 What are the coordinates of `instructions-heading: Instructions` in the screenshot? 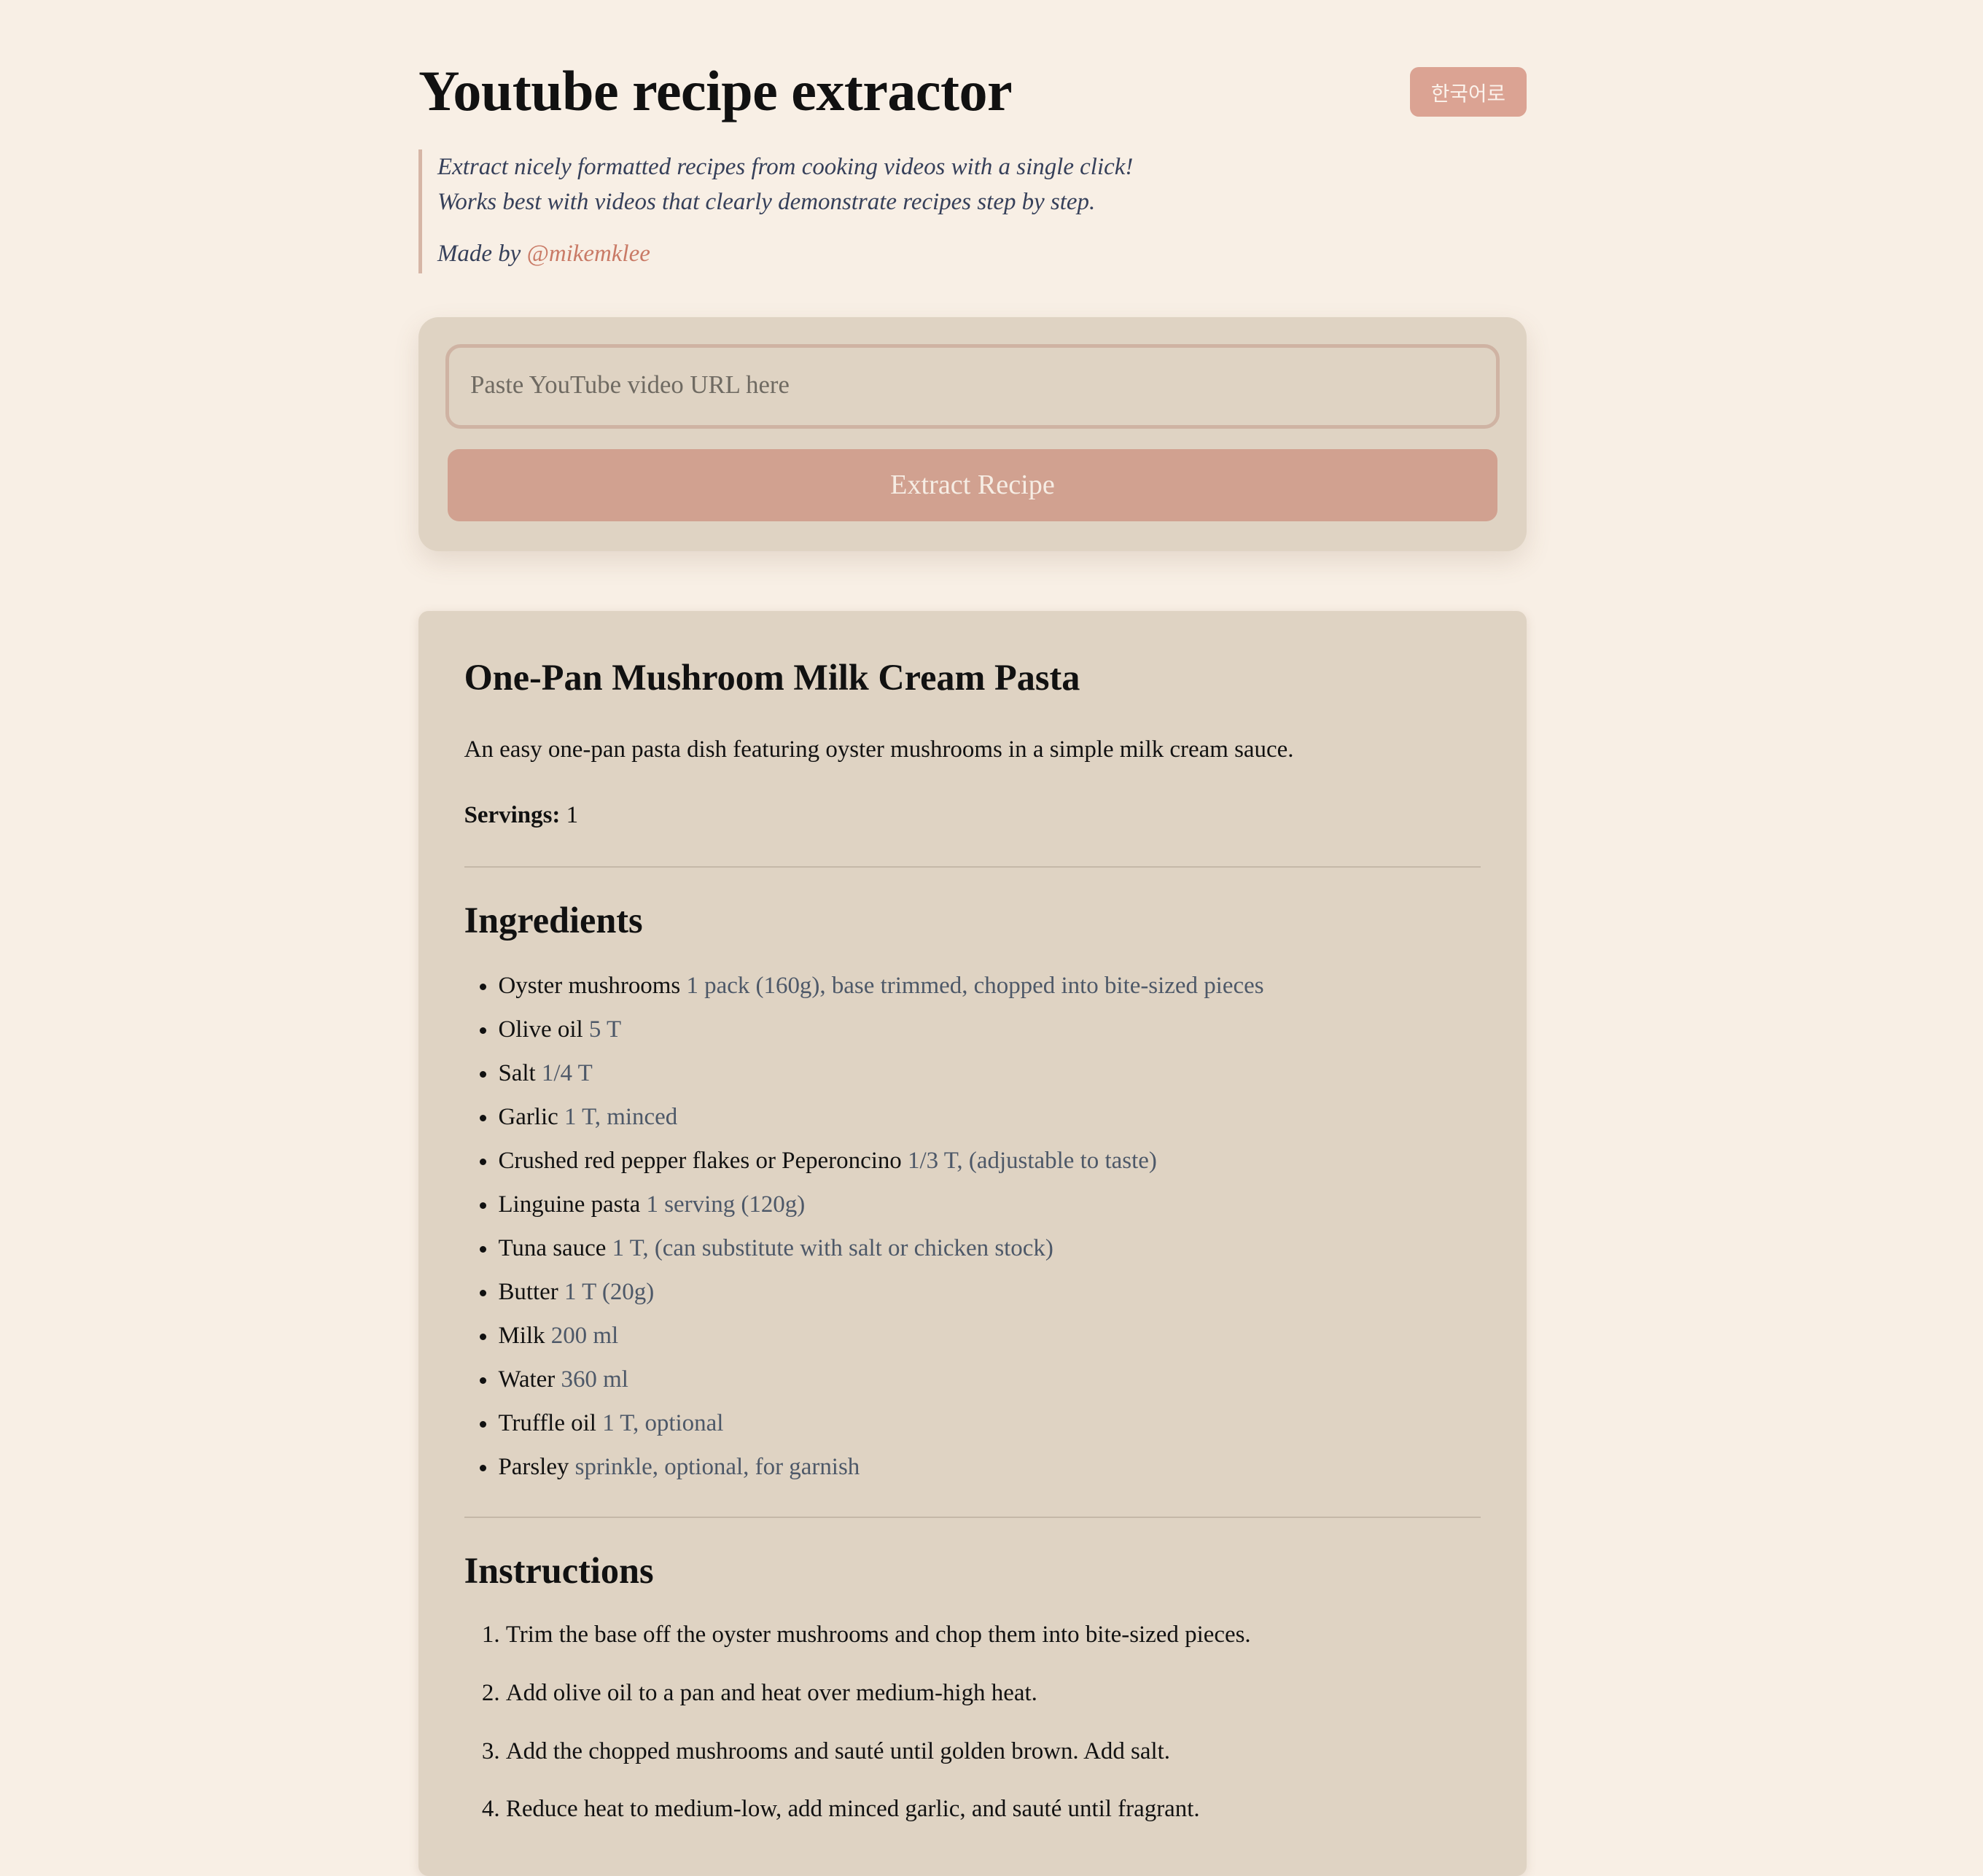 It's located at (559, 1570).